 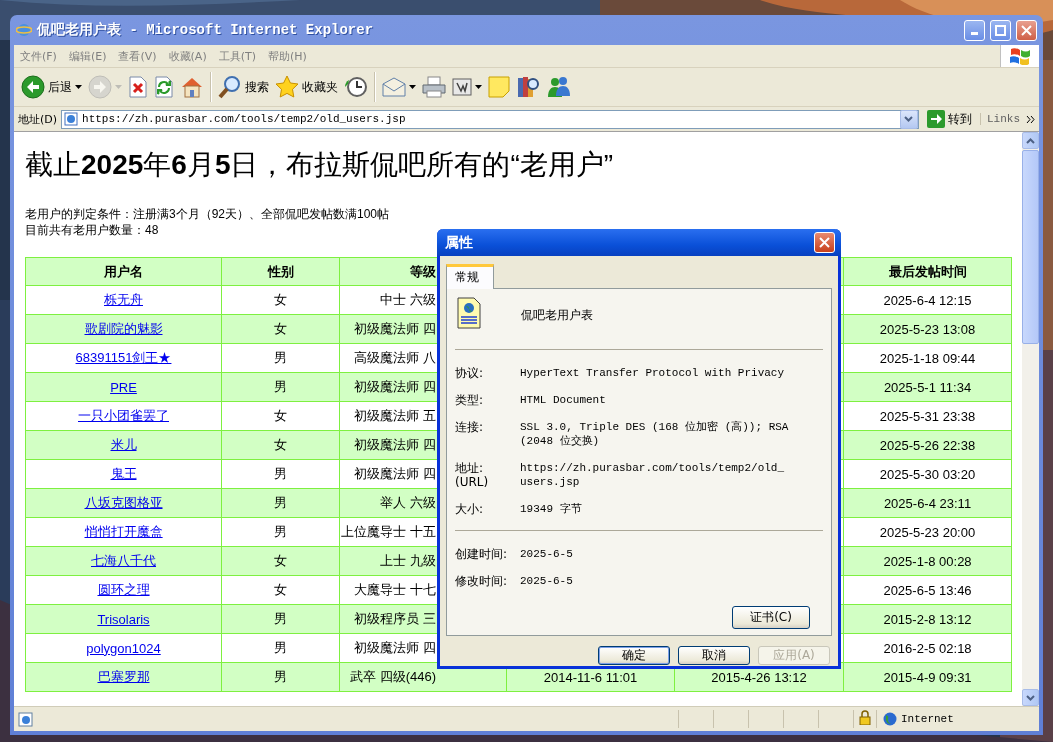 I want to click on flag-icon, so click(x=1020, y=56).